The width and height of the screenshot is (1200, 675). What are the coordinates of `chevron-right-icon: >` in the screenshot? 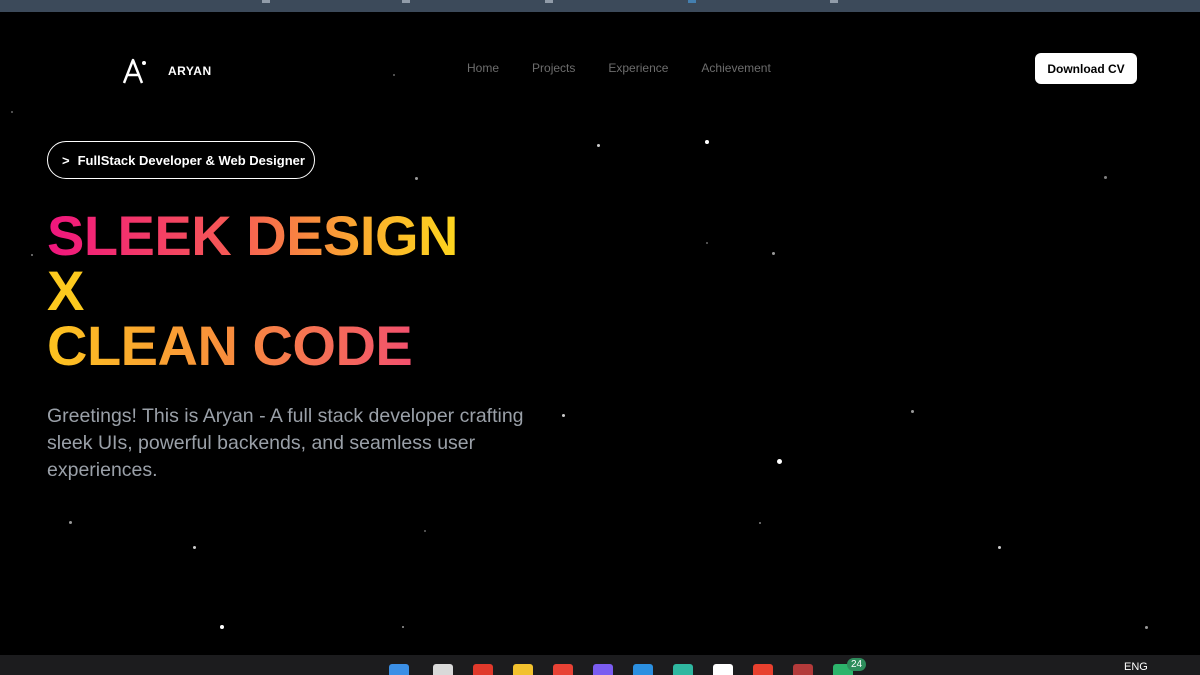 It's located at (66, 160).